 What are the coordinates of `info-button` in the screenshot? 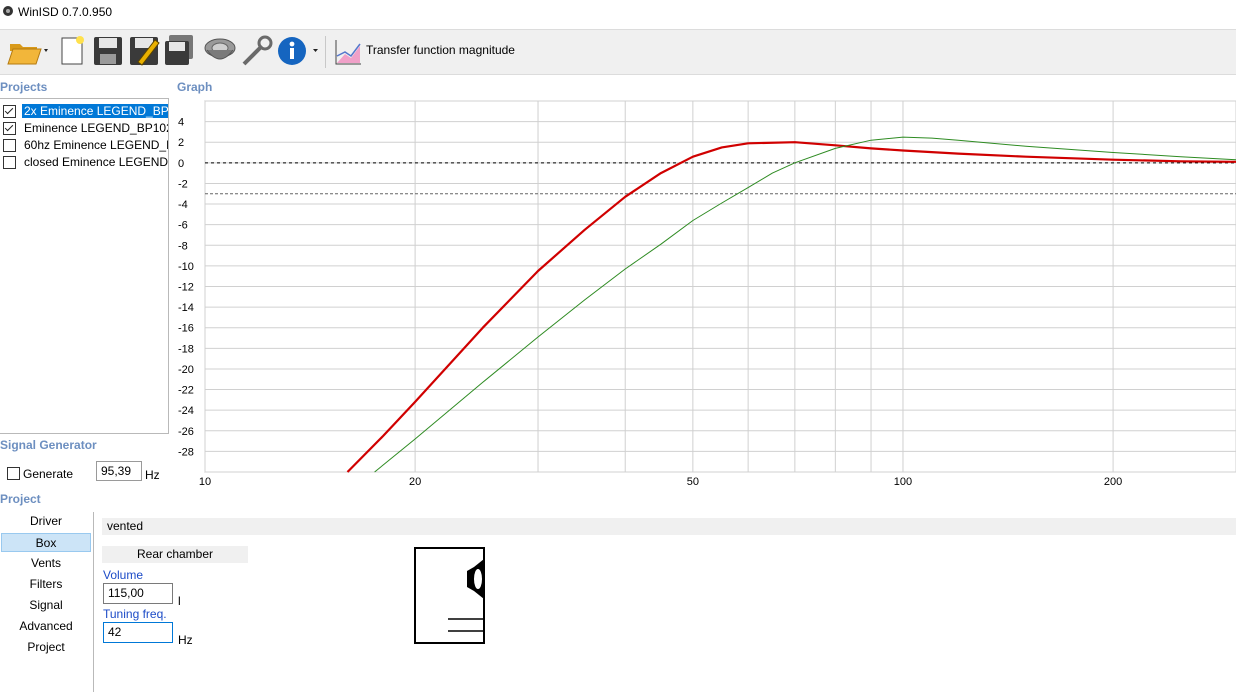 It's located at (299, 51).